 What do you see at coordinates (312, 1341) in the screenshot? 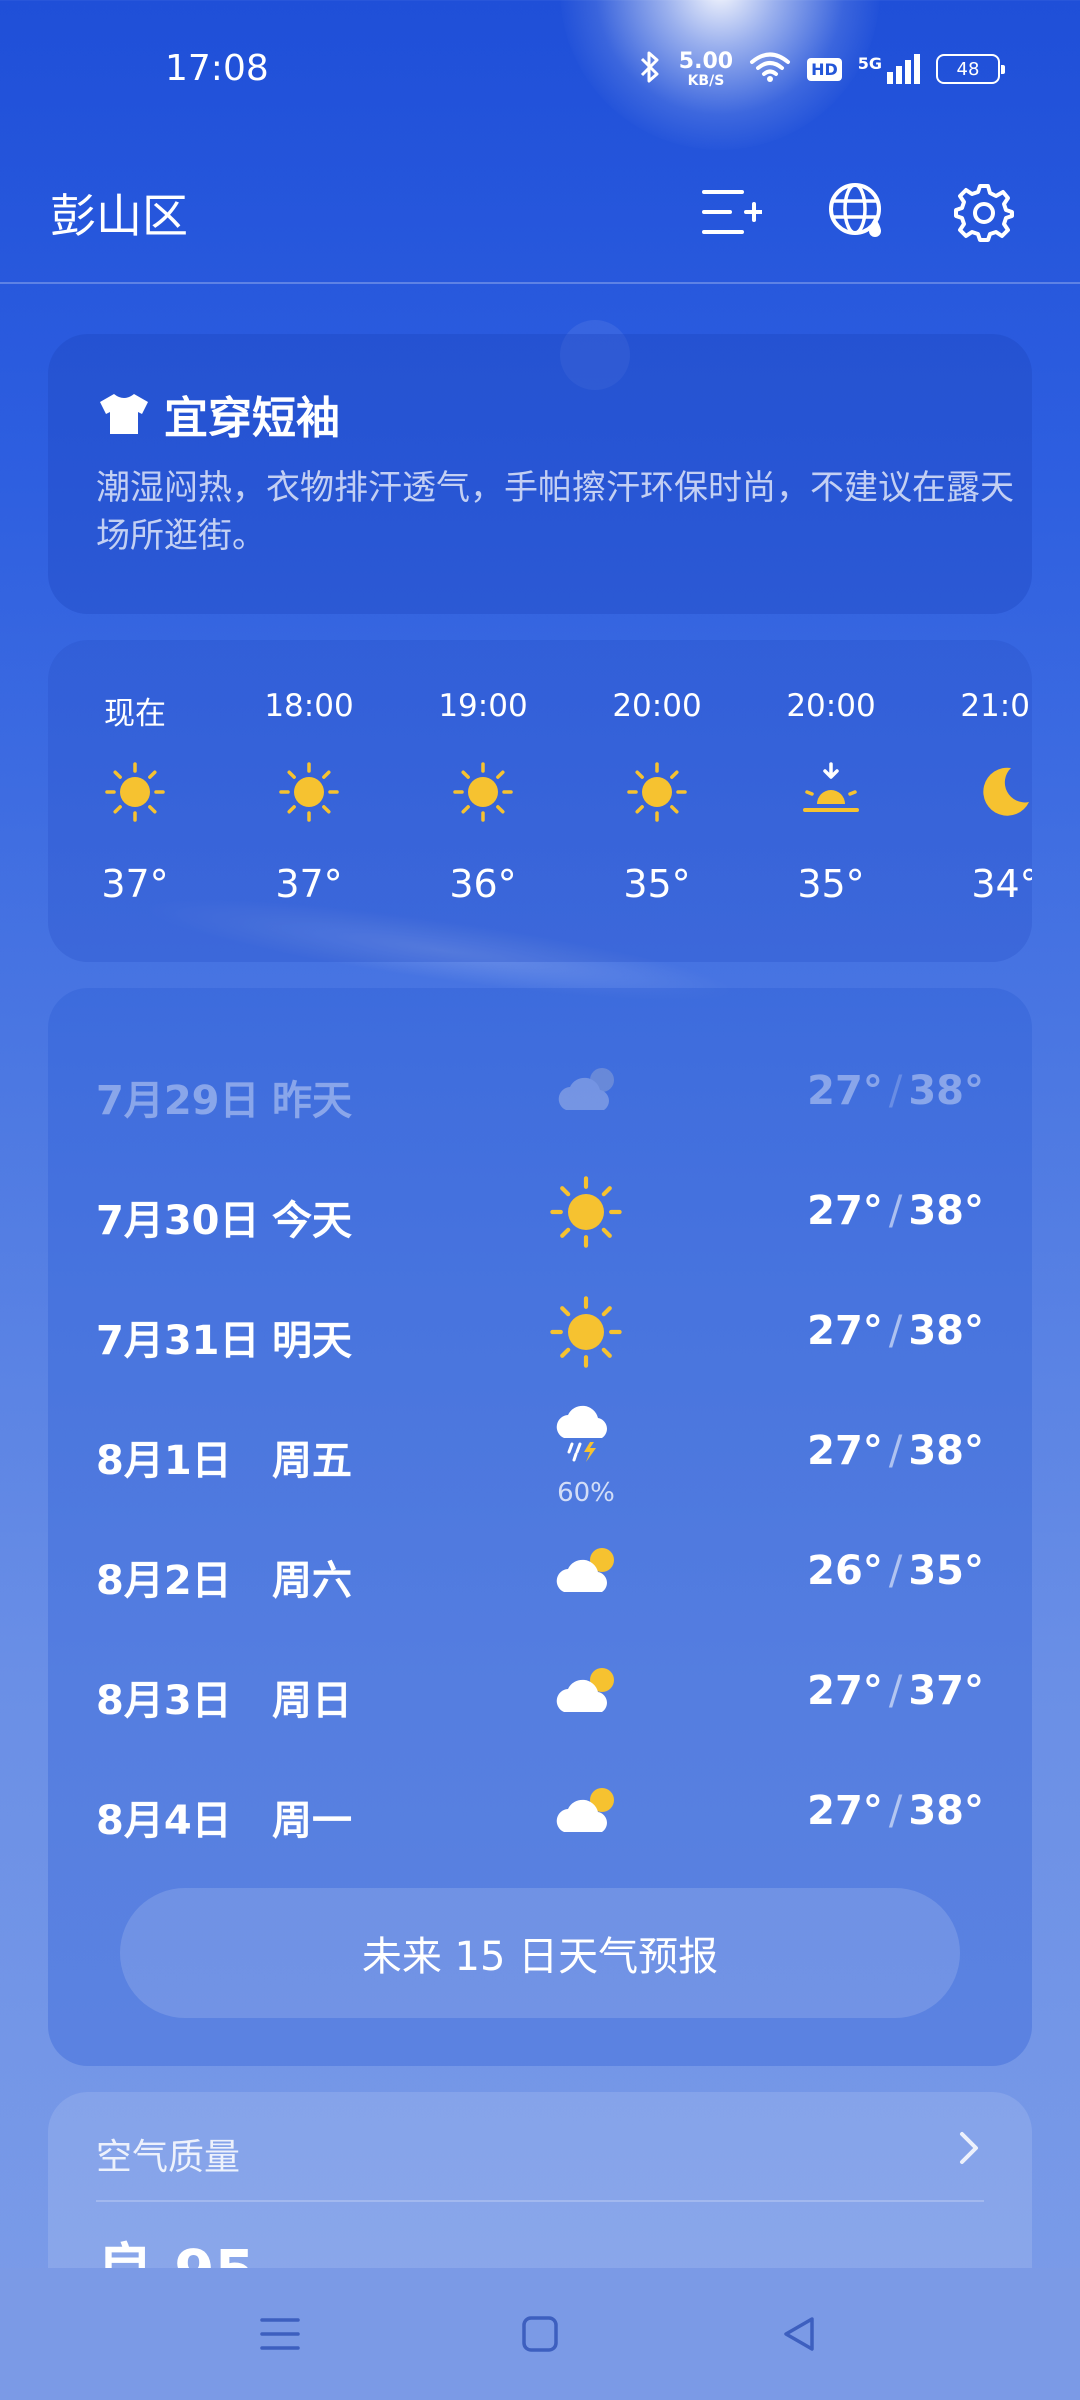
I see `daily-weekday: 明天` at bounding box center [312, 1341].